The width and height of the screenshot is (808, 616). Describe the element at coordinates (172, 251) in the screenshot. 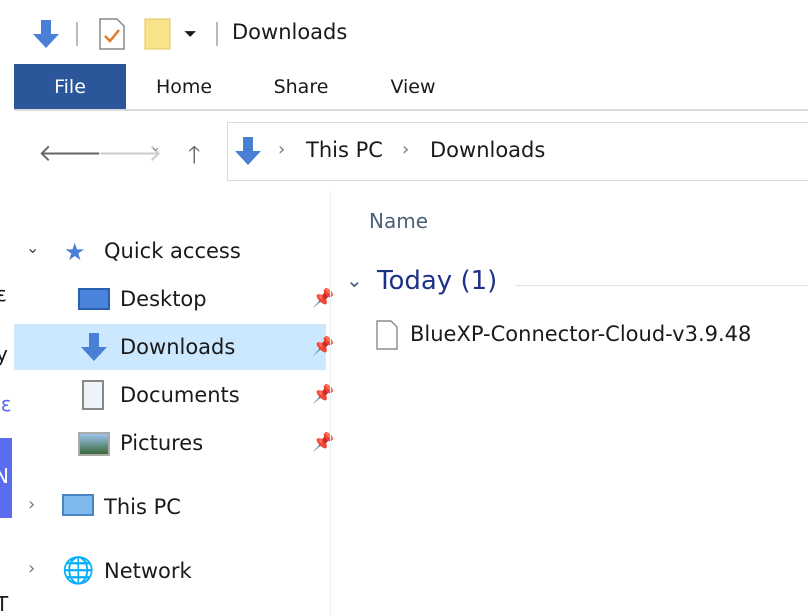

I see `nav-quick-access: Quick access` at that location.